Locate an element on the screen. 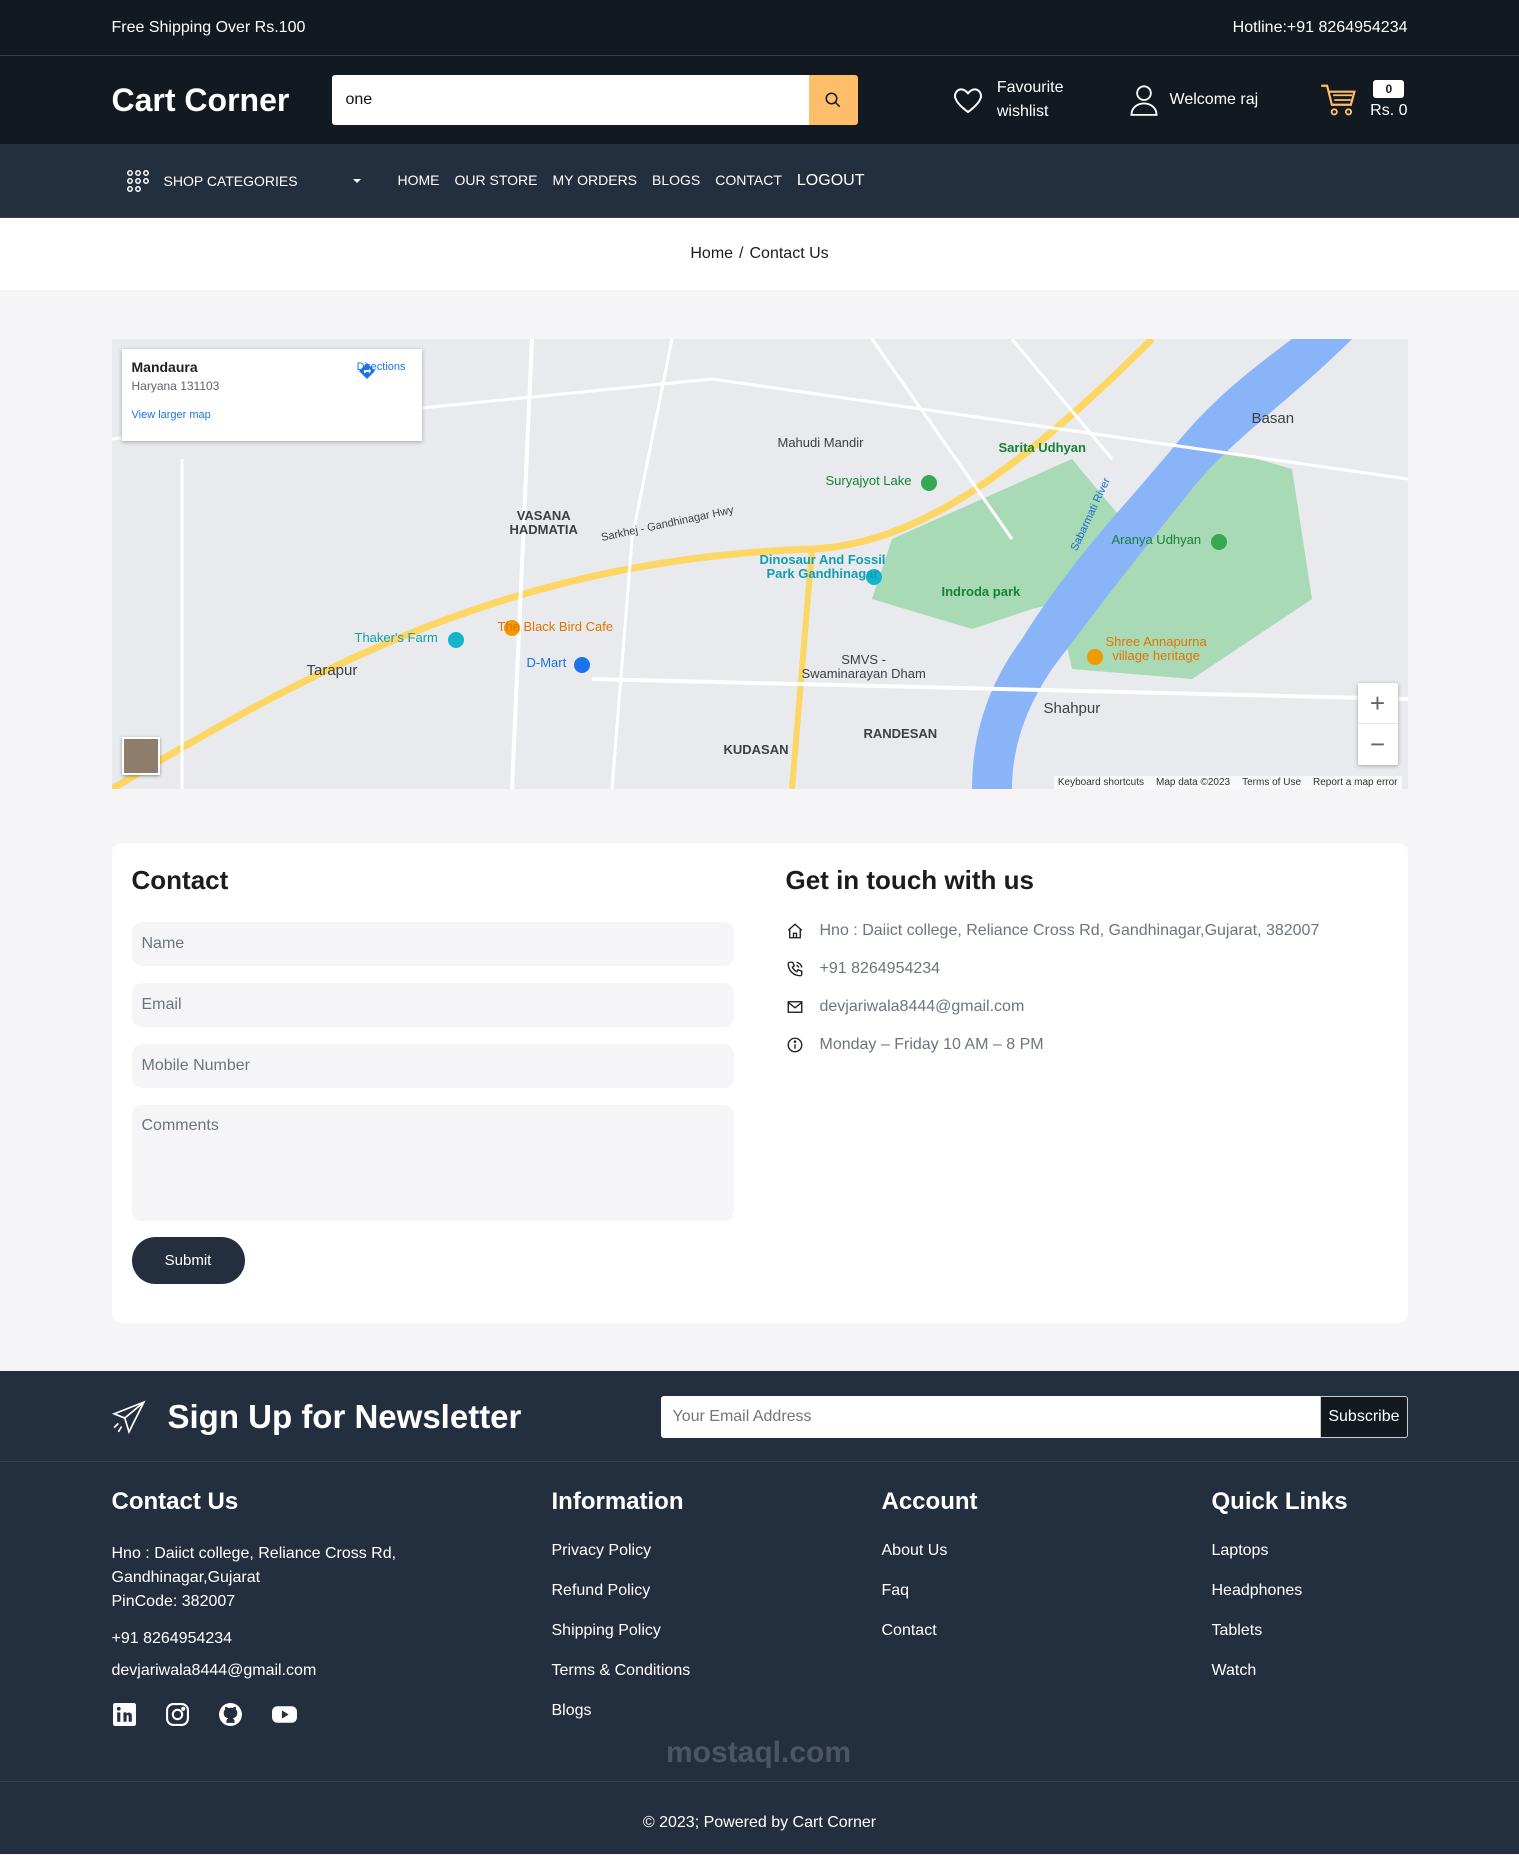  footer-link-blogs: Blogs is located at coordinates (717, 1711).